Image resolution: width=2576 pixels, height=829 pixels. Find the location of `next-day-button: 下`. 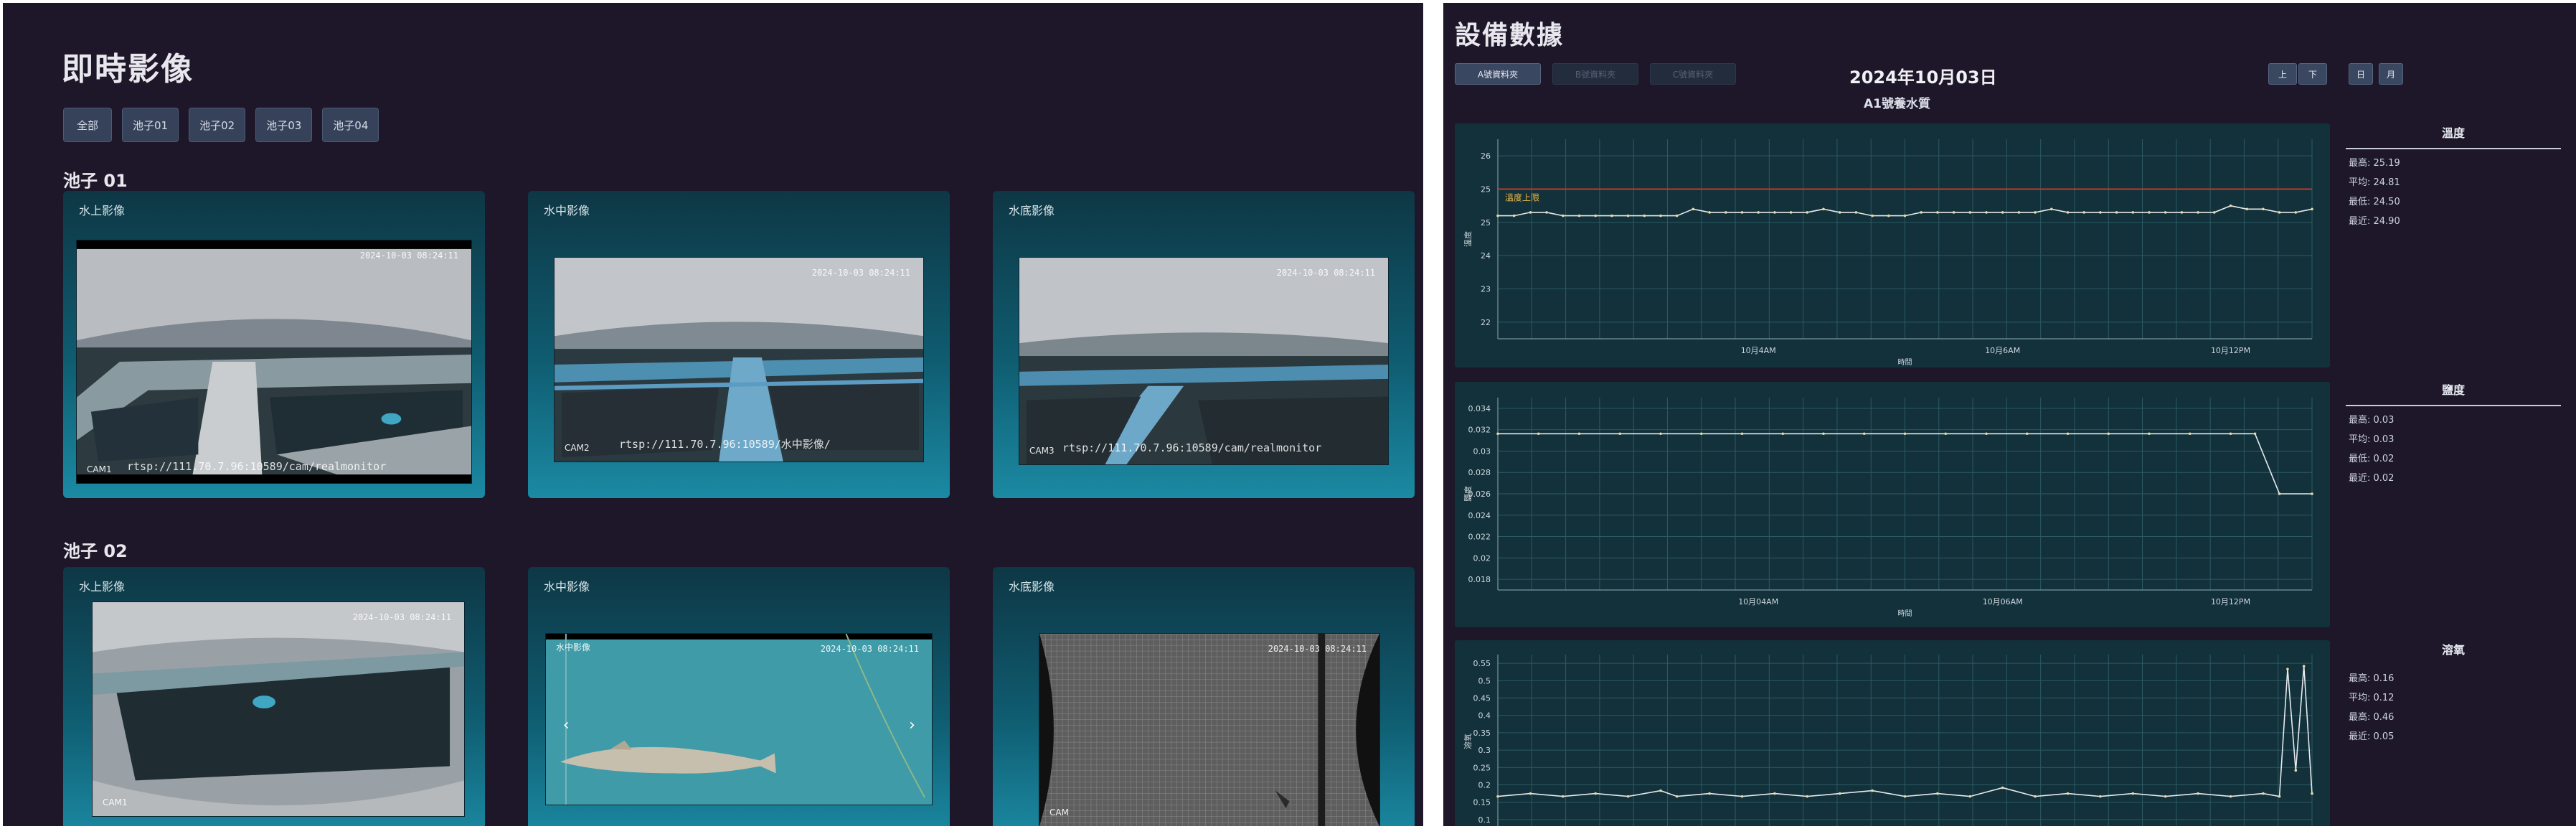

next-day-button: 下 is located at coordinates (2312, 74).